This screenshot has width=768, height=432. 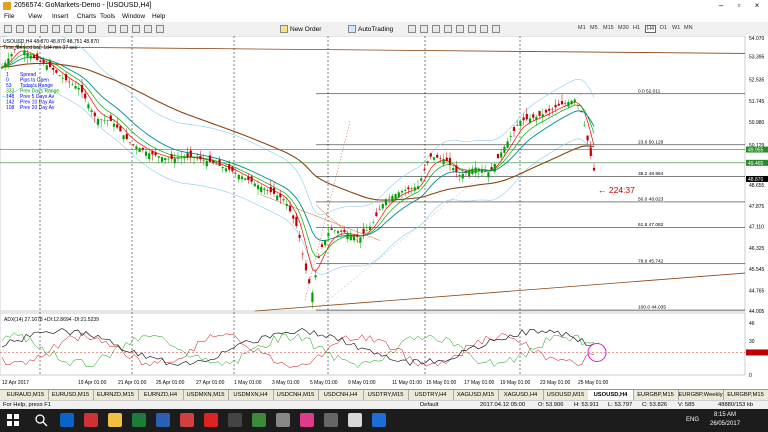 What do you see at coordinates (148, 29) in the screenshot?
I see `periods-icon` at bounding box center [148, 29].